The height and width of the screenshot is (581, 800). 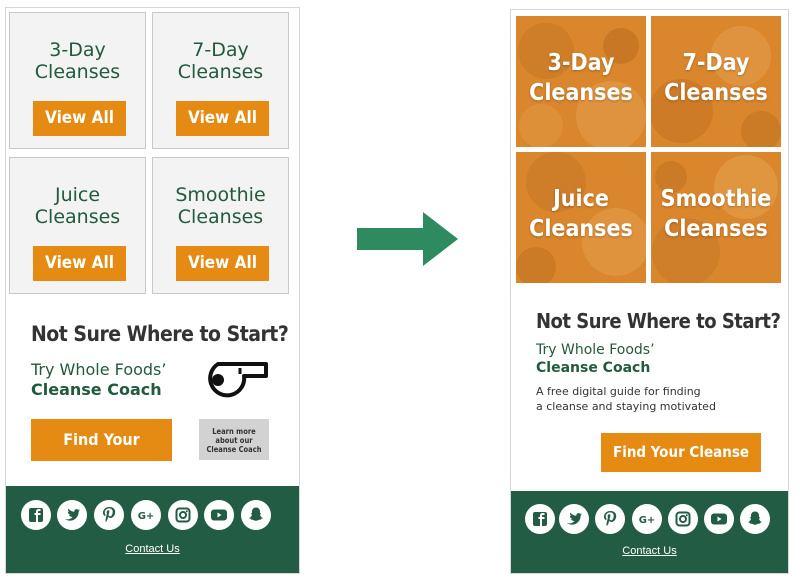 I want to click on whistle-icon, so click(x=238, y=380).